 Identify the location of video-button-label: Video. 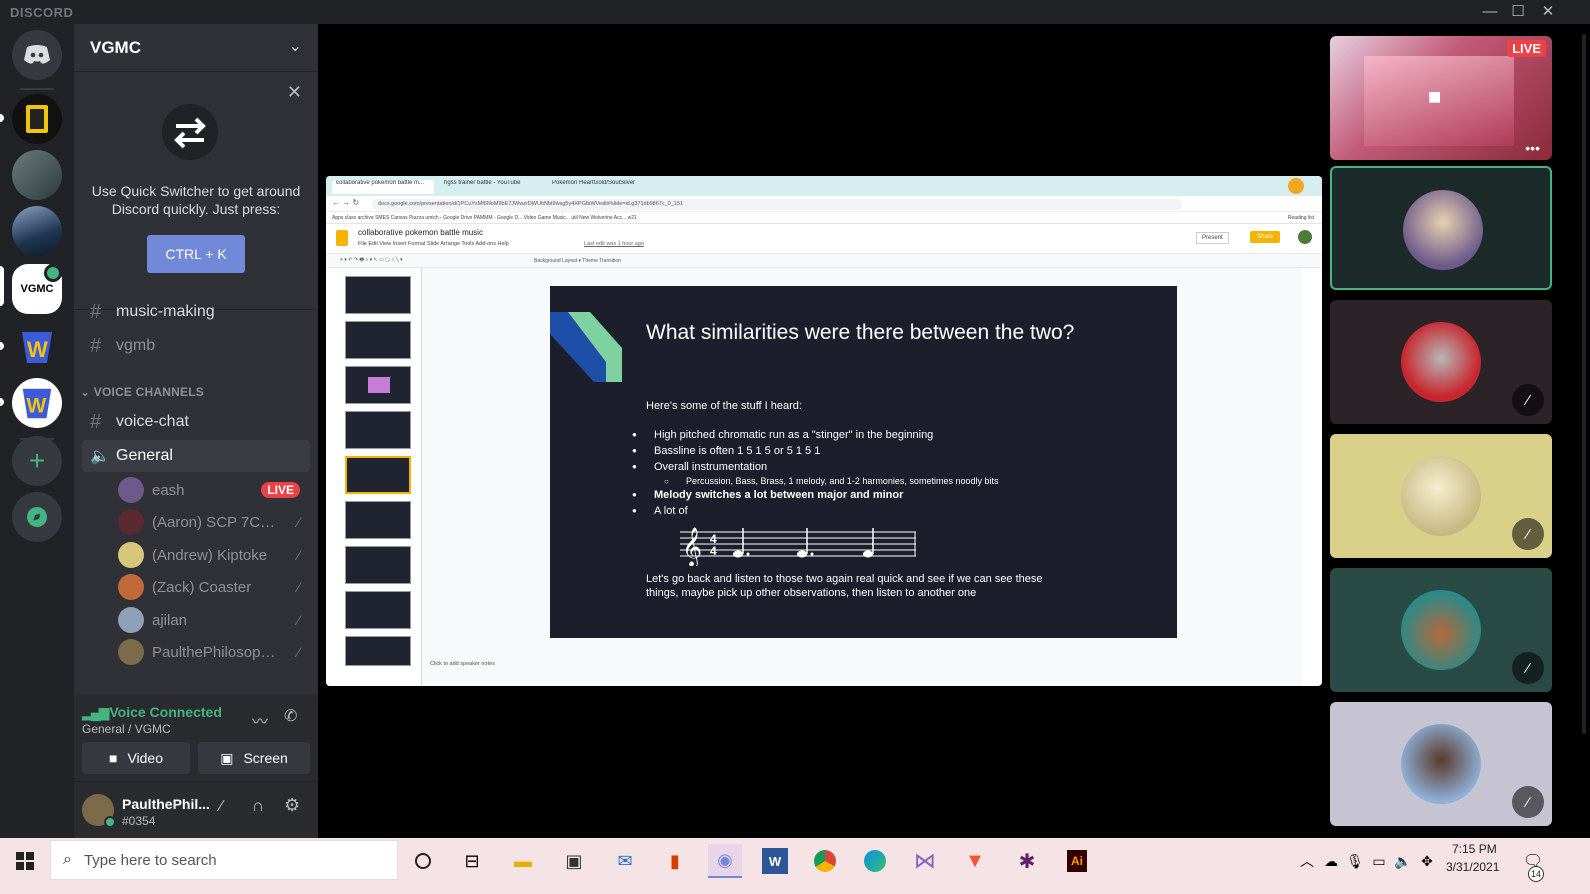
(145, 758).